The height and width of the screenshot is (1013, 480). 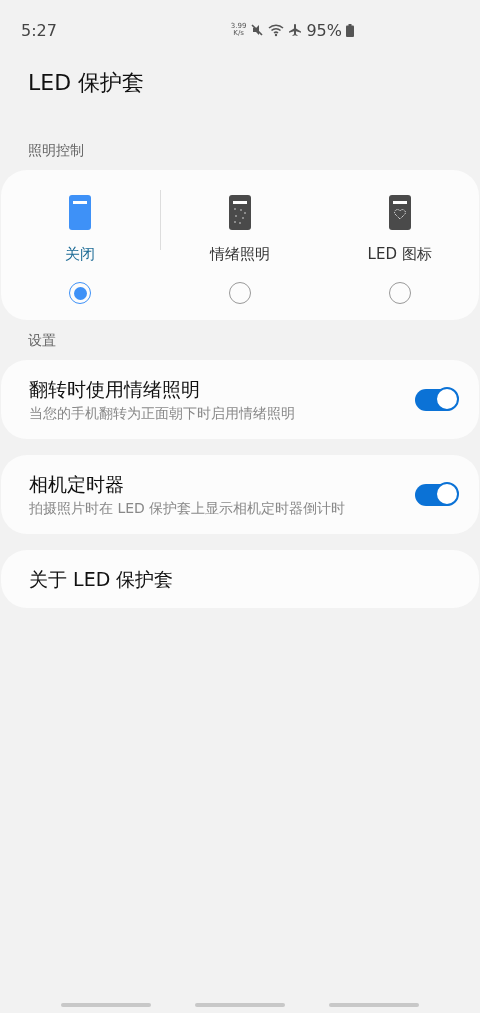 What do you see at coordinates (187, 508) in the screenshot?
I see `setting-description: 拍摄照片时在 LED 保护套上显示相机定时器倒计时` at bounding box center [187, 508].